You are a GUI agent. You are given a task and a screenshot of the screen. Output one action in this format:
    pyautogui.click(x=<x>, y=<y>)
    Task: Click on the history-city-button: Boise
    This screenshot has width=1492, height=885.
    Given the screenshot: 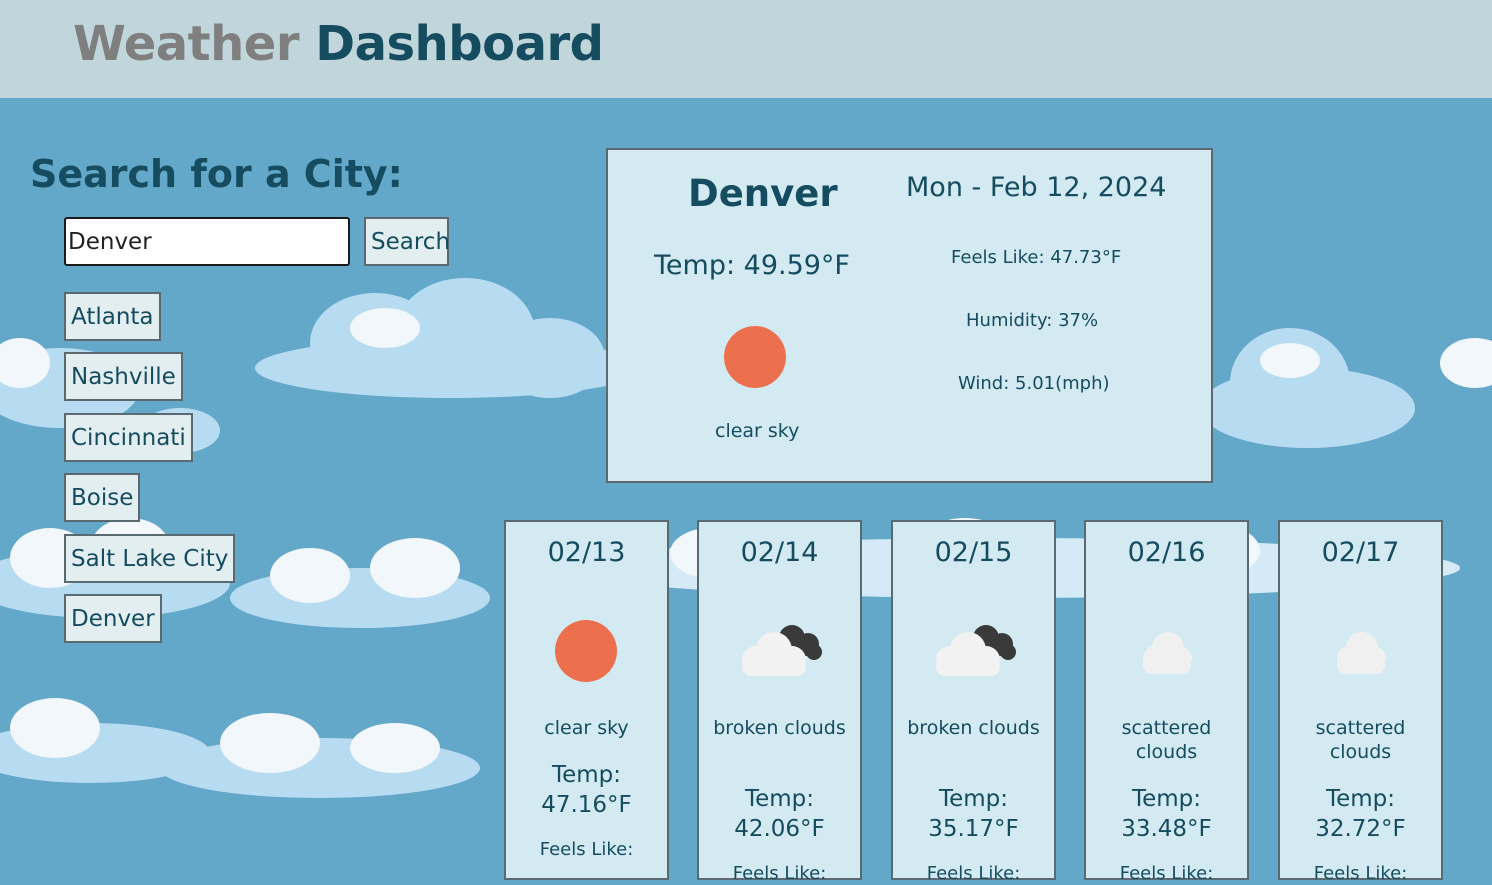 What is the action you would take?
    pyautogui.click(x=102, y=497)
    